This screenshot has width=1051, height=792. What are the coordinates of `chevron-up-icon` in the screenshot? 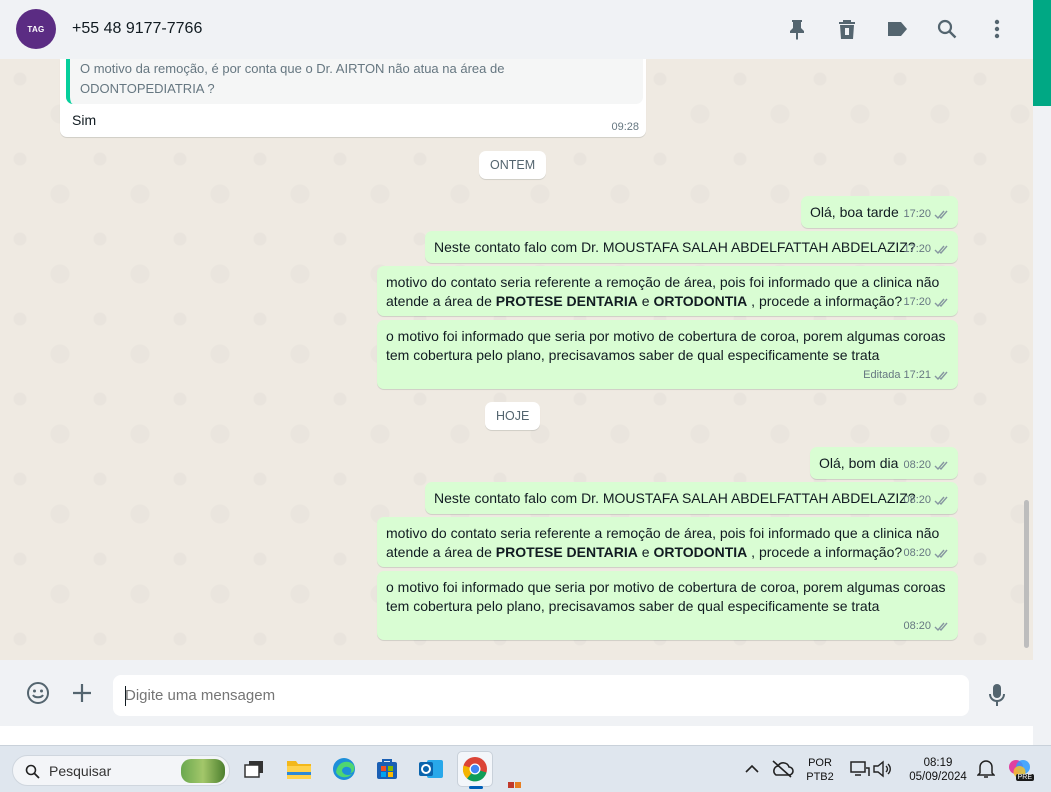 It's located at (752, 769).